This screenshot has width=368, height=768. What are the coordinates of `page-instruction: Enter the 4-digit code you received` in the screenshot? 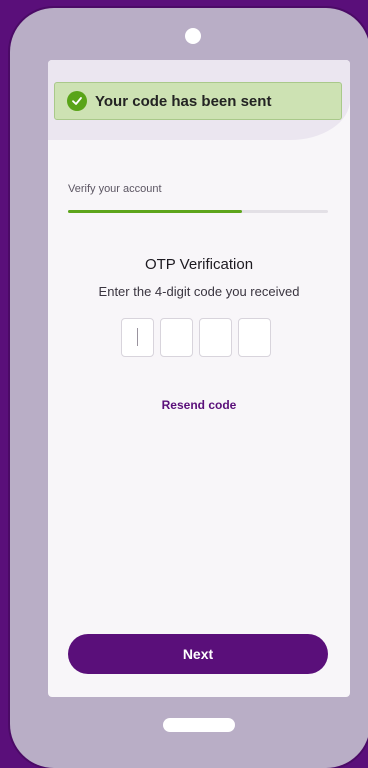 It's located at (199, 291).